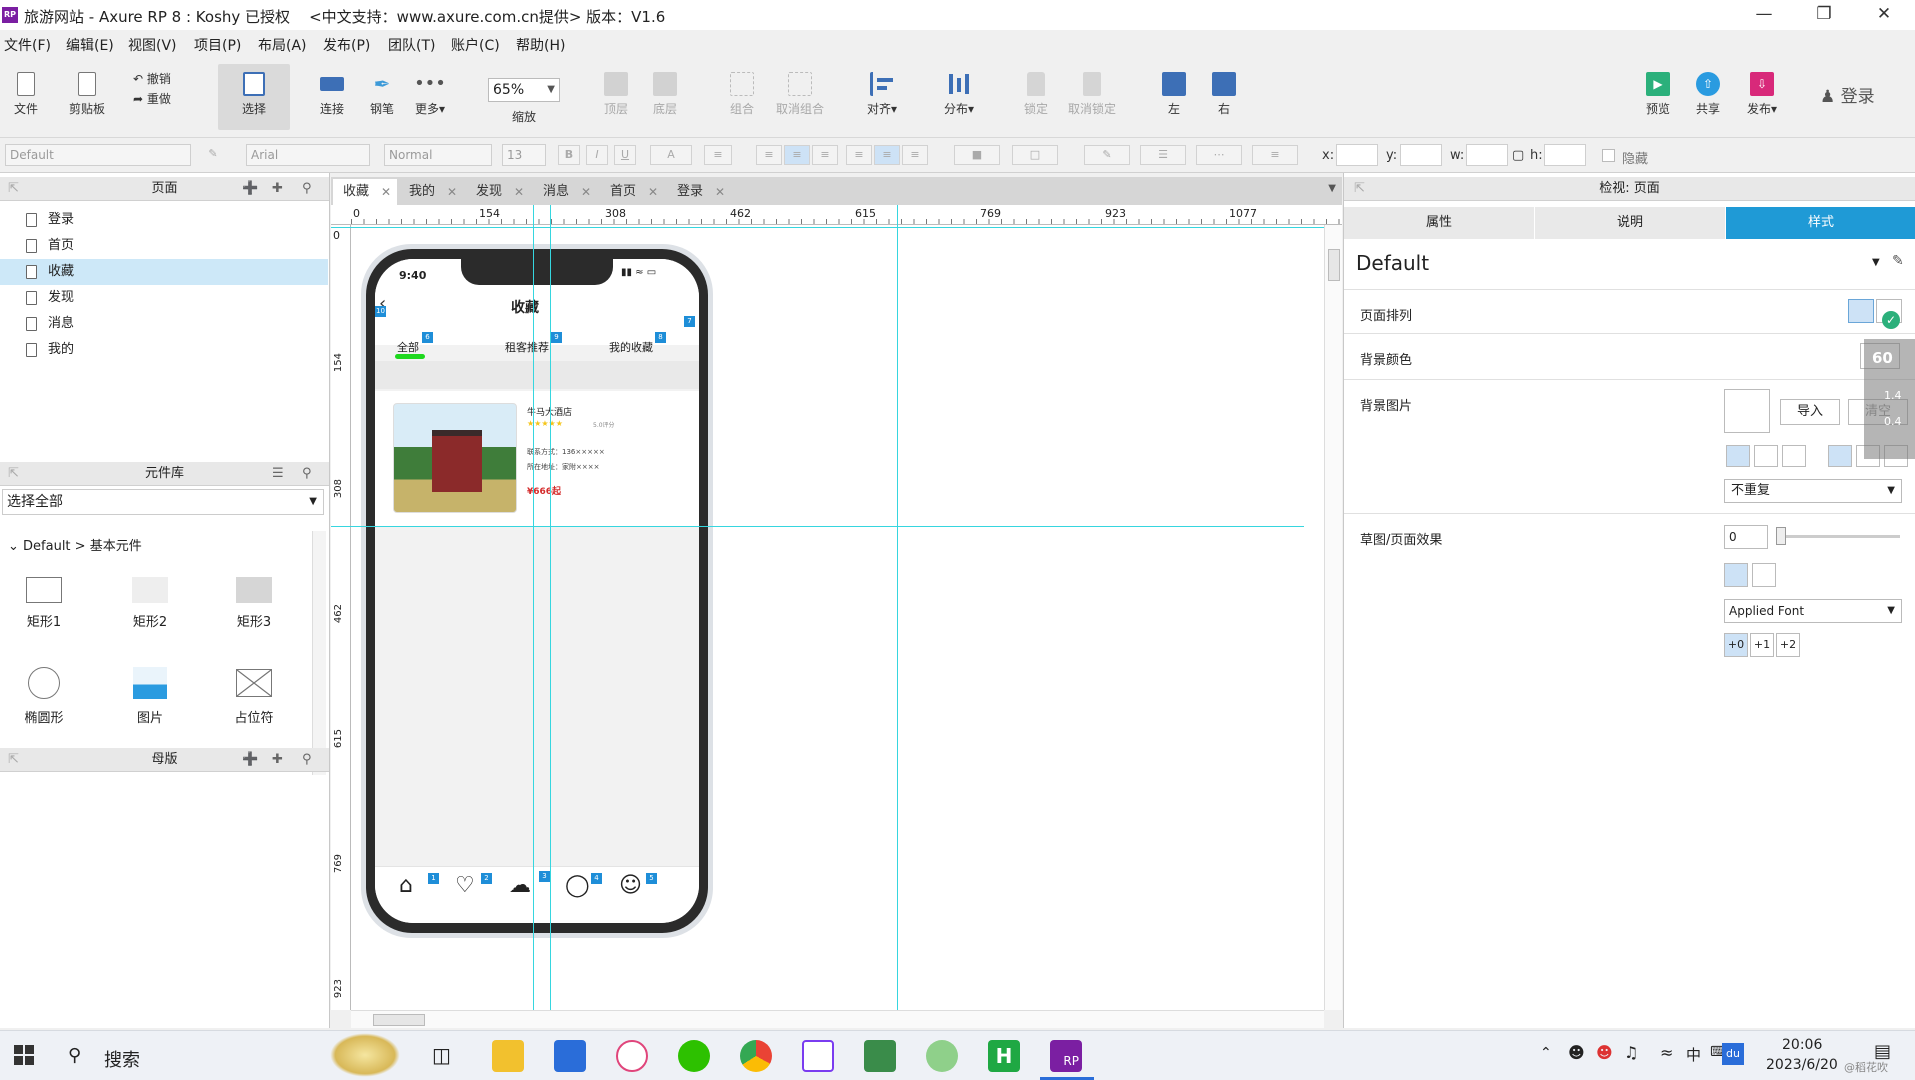 The width and height of the screenshot is (1915, 1080). What do you see at coordinates (742, 94) in the screenshot?
I see `group-button: 组合` at bounding box center [742, 94].